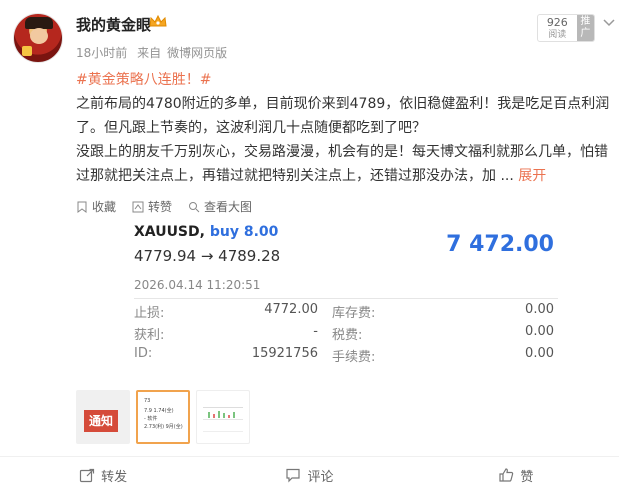 This screenshot has height=493, width=619. I want to click on read-count-badge: 926 阅读 推广, so click(566, 28).